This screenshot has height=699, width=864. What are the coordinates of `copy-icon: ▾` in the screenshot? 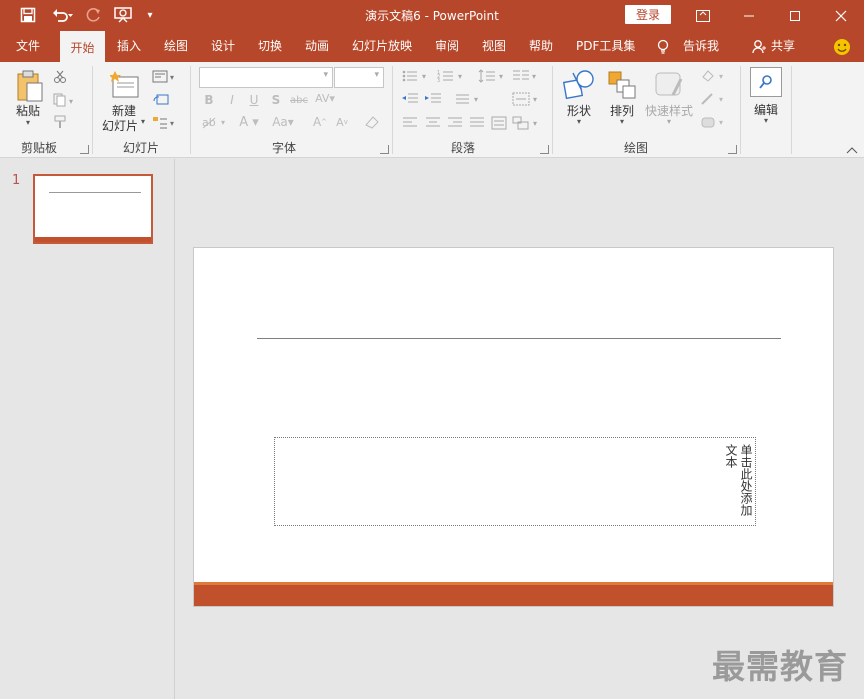 It's located at (65, 100).